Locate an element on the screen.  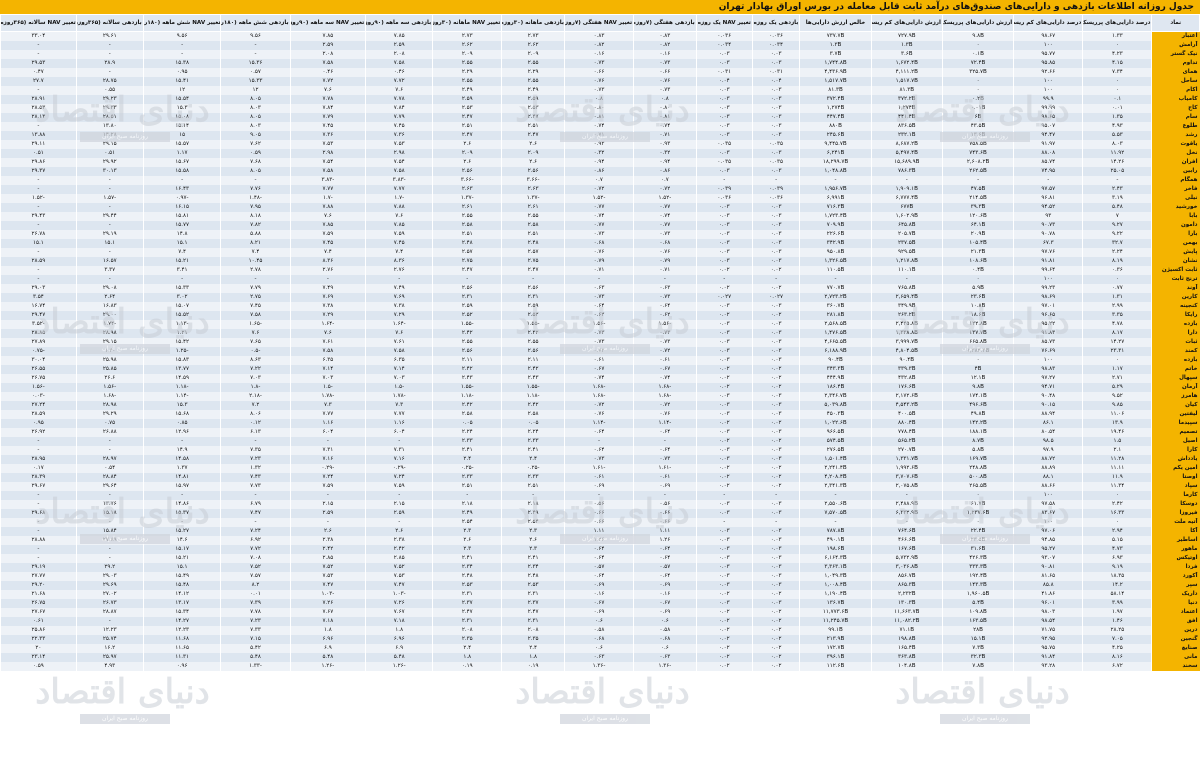
table-cell: ۲۸.۹۷ is located at coordinates (109, 459).